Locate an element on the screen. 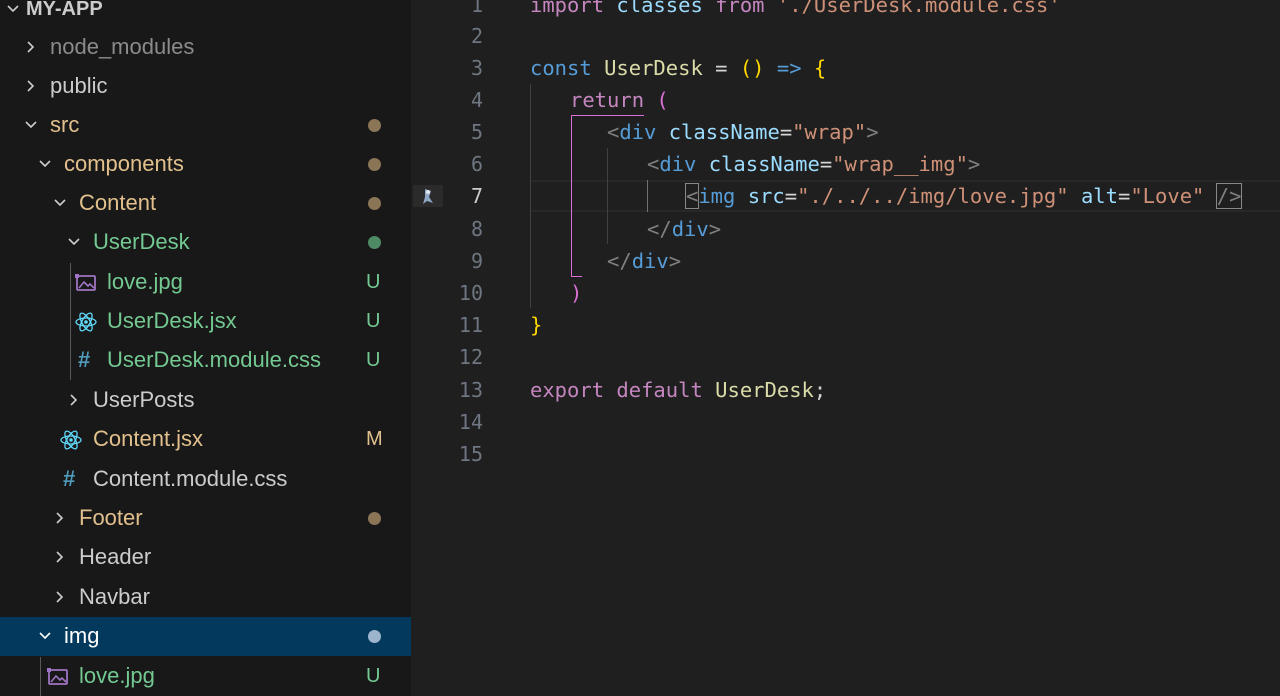 The image size is (1280, 696). attribute-name: alt is located at coordinates (1099, 196).